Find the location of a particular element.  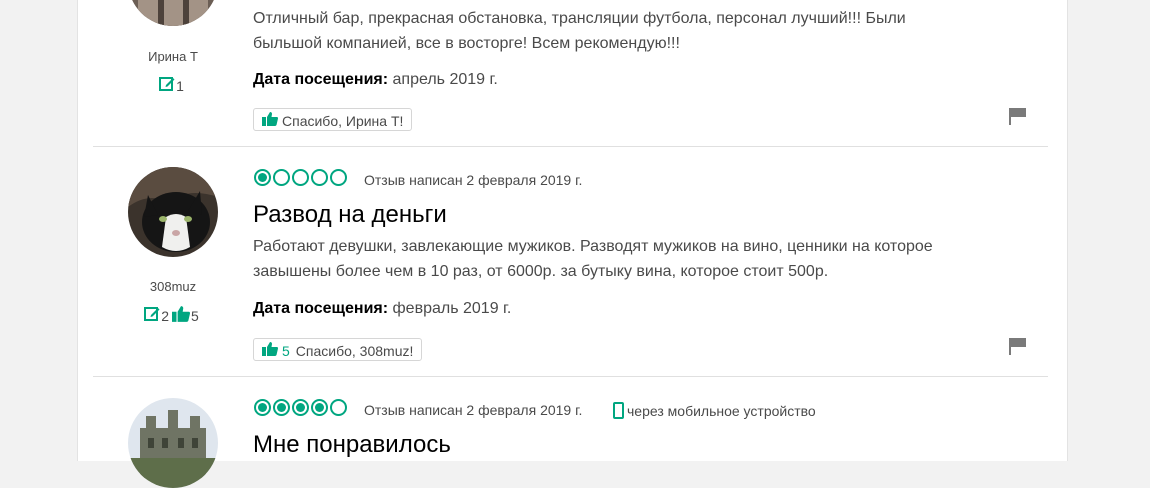

visit-date: Дата посещения: апрель 2019 г. is located at coordinates (375, 80).